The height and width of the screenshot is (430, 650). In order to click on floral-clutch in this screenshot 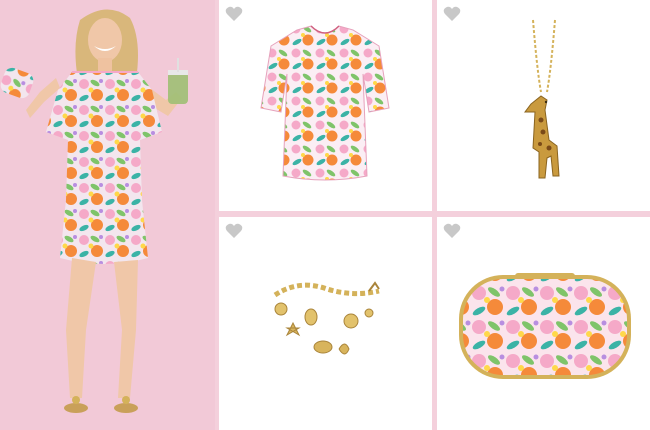, I will do `click(545, 326)`.